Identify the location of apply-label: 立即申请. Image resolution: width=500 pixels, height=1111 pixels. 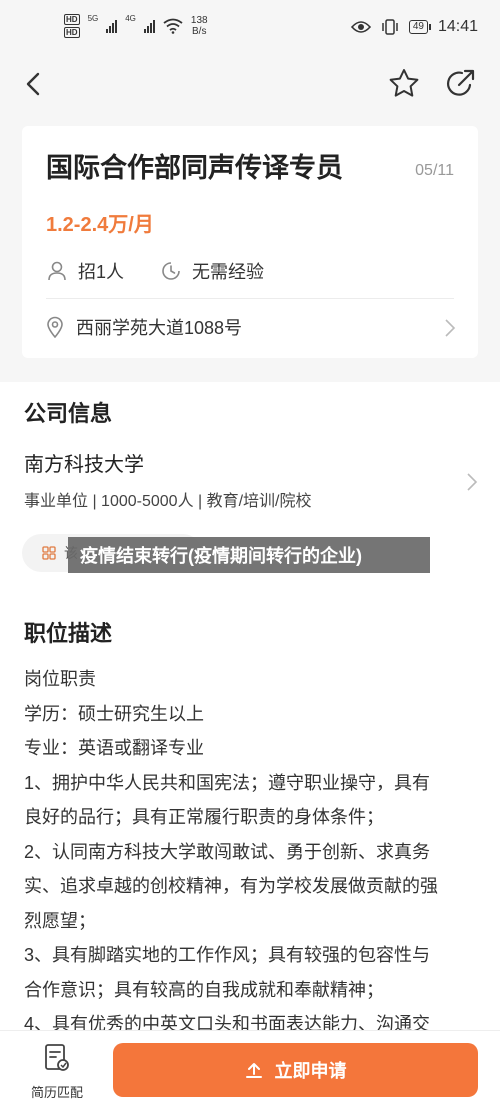
(310, 1071).